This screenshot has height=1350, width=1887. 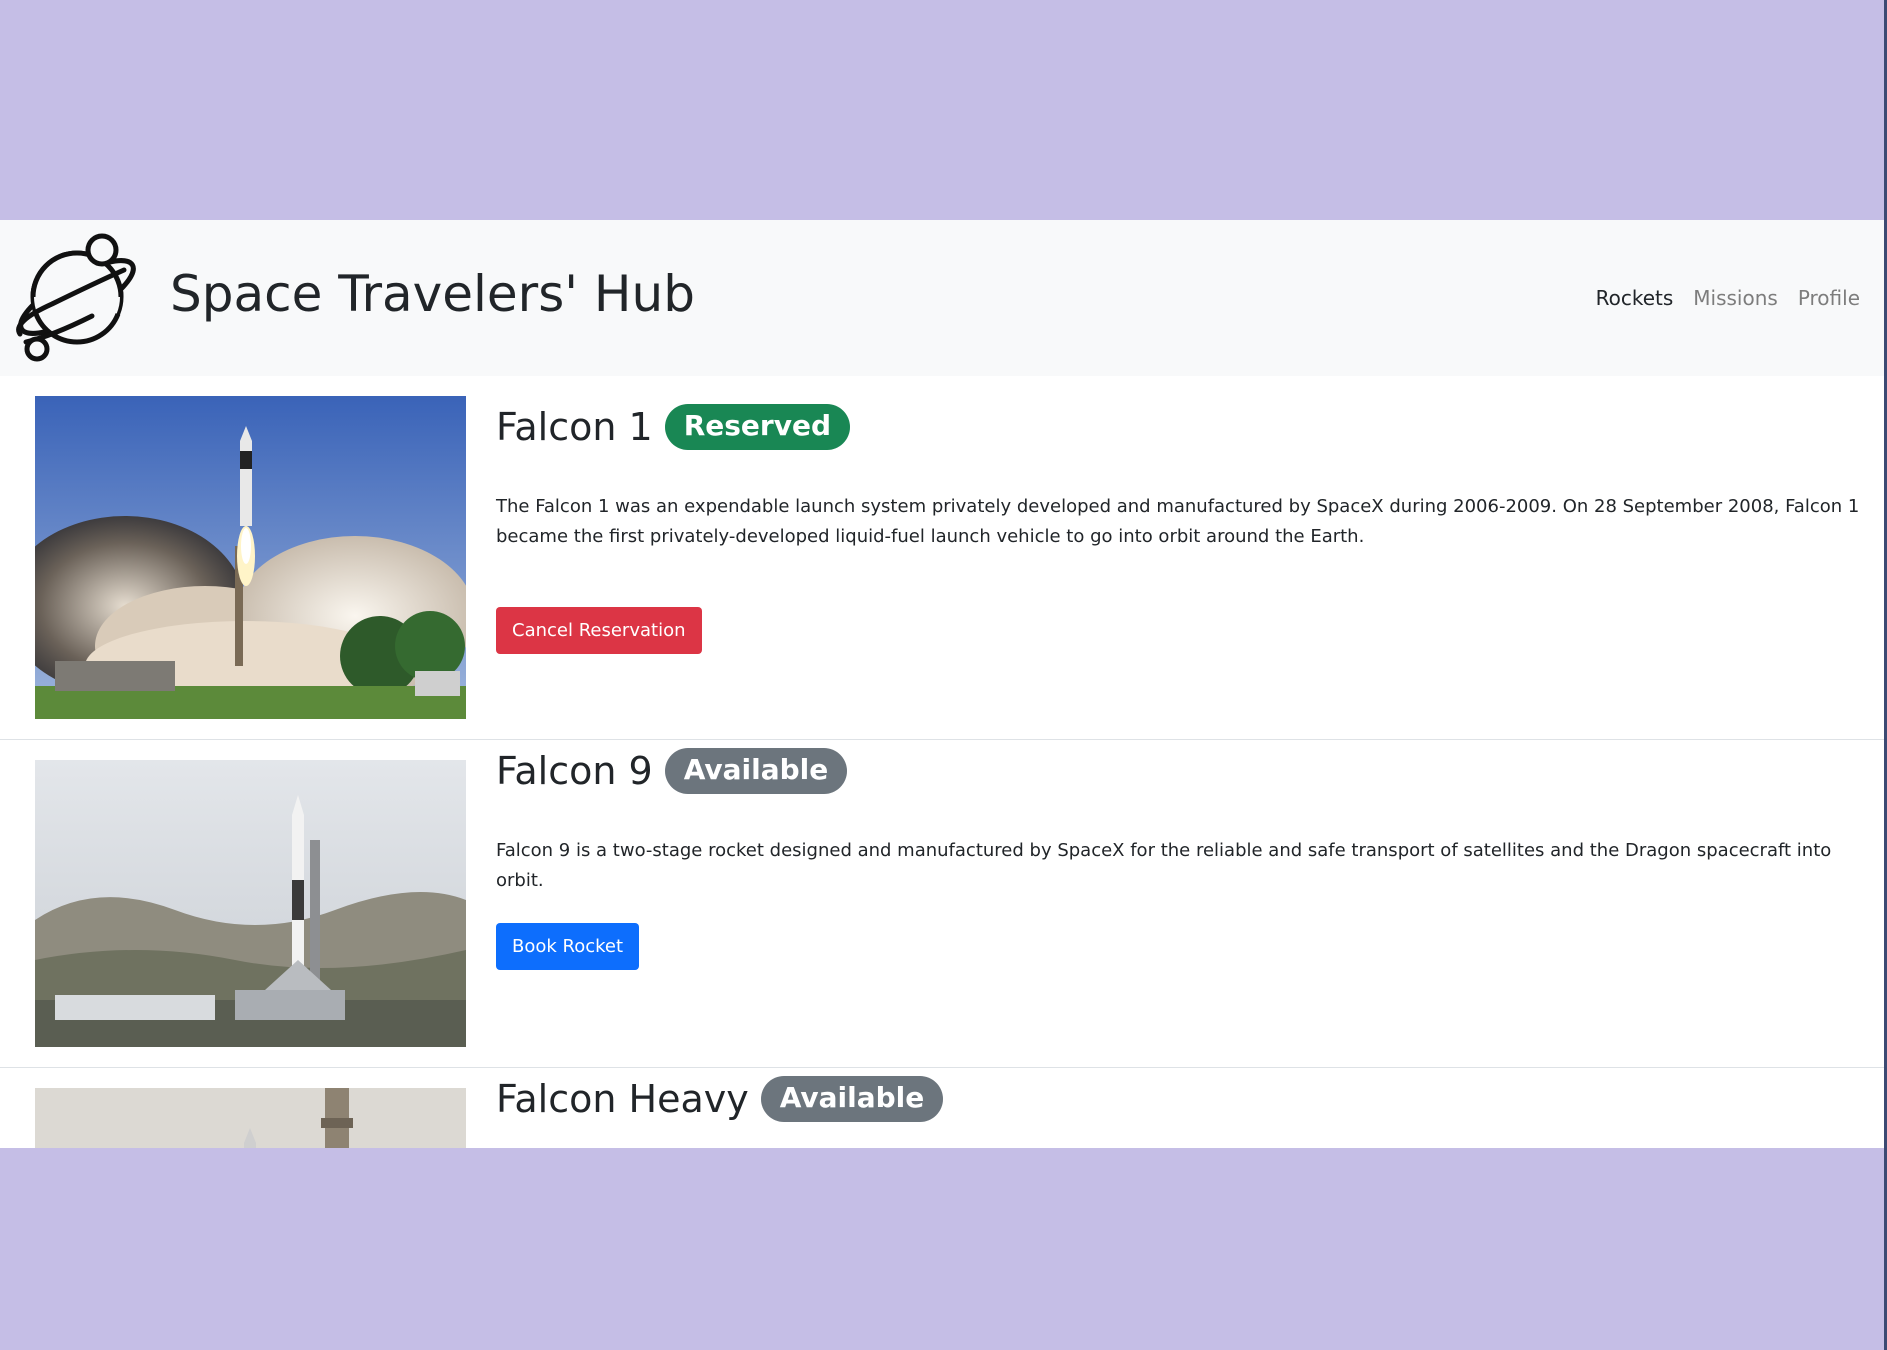 What do you see at coordinates (1735, 298) in the screenshot?
I see `nav-missions: Missions` at bounding box center [1735, 298].